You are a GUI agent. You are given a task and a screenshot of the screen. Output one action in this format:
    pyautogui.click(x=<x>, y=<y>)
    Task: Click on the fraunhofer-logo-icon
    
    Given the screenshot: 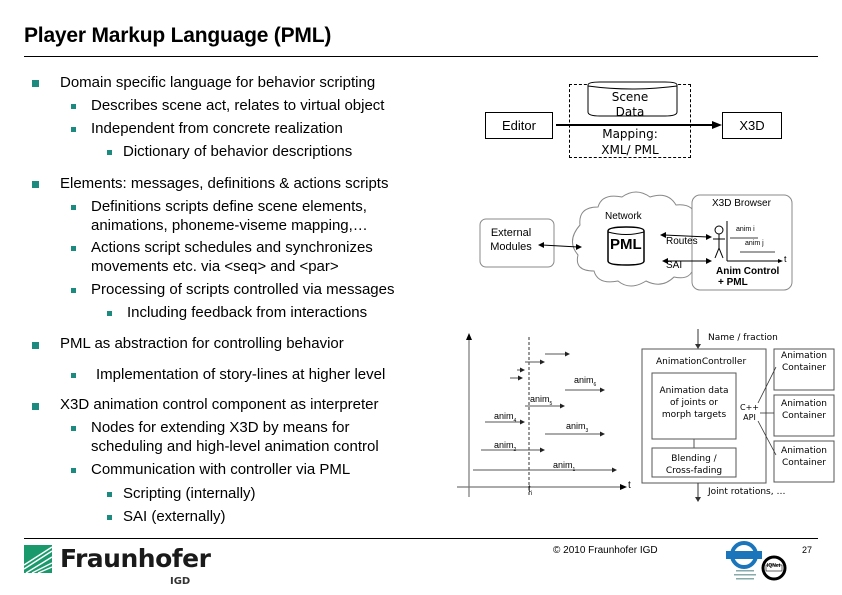 What is the action you would take?
    pyautogui.click(x=38, y=559)
    